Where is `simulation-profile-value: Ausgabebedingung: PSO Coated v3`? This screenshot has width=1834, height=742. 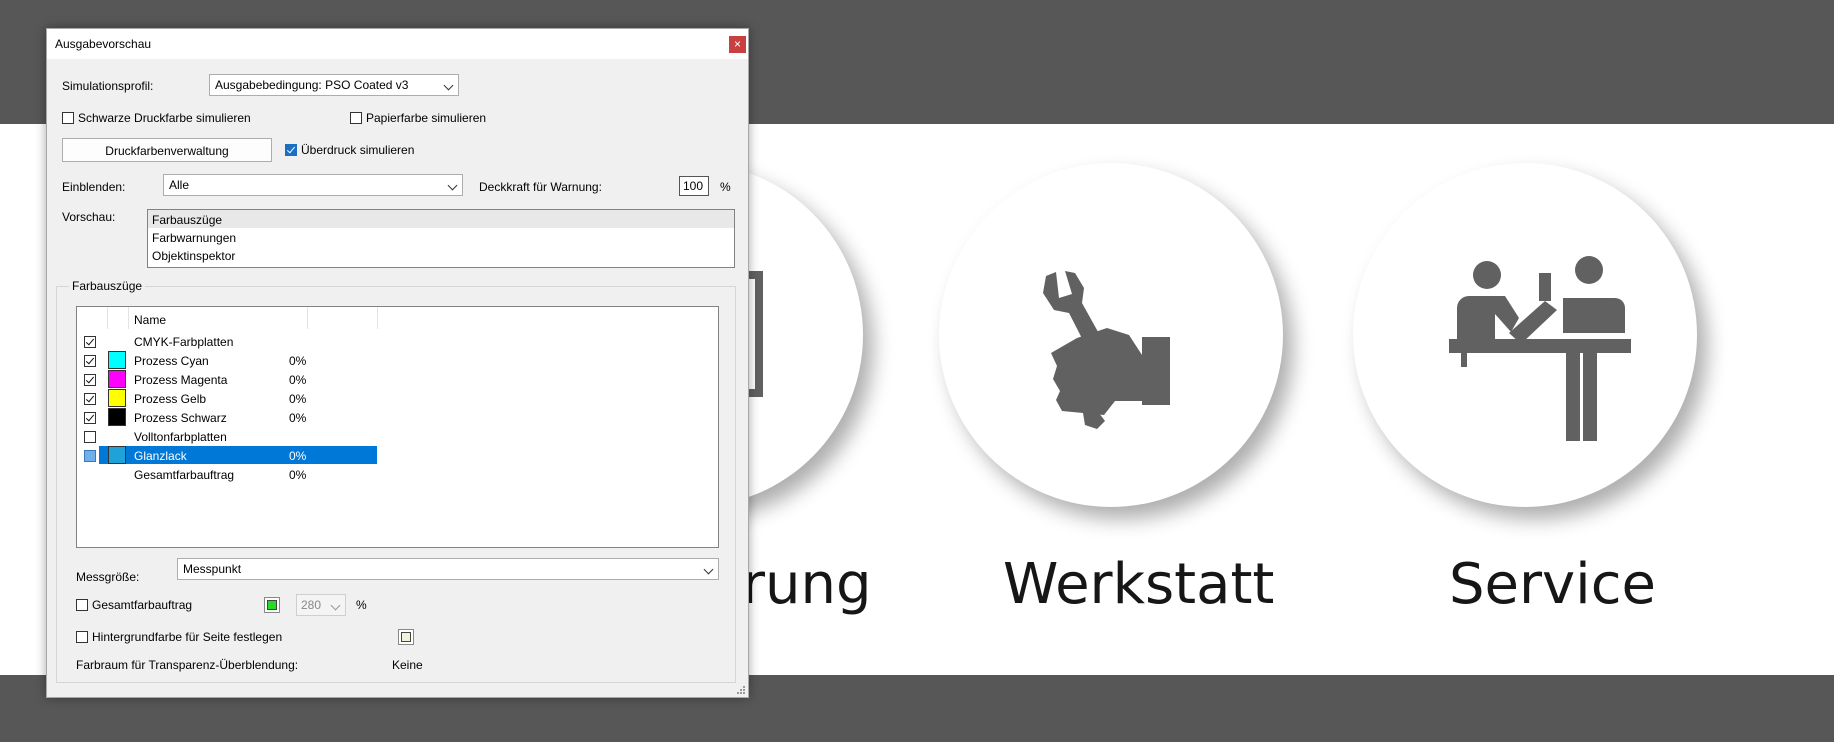 simulation-profile-value: Ausgabebedingung: PSO Coated v3 is located at coordinates (312, 85).